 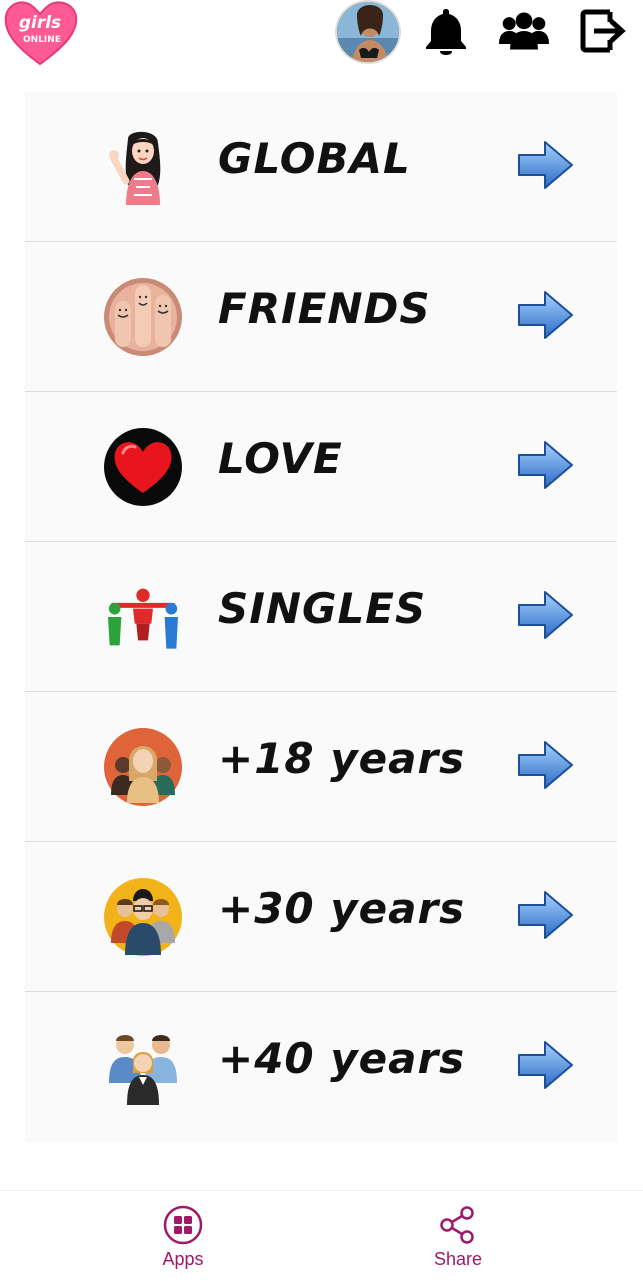 I want to click on room-item-friends: FRIENDS, so click(x=321, y=317).